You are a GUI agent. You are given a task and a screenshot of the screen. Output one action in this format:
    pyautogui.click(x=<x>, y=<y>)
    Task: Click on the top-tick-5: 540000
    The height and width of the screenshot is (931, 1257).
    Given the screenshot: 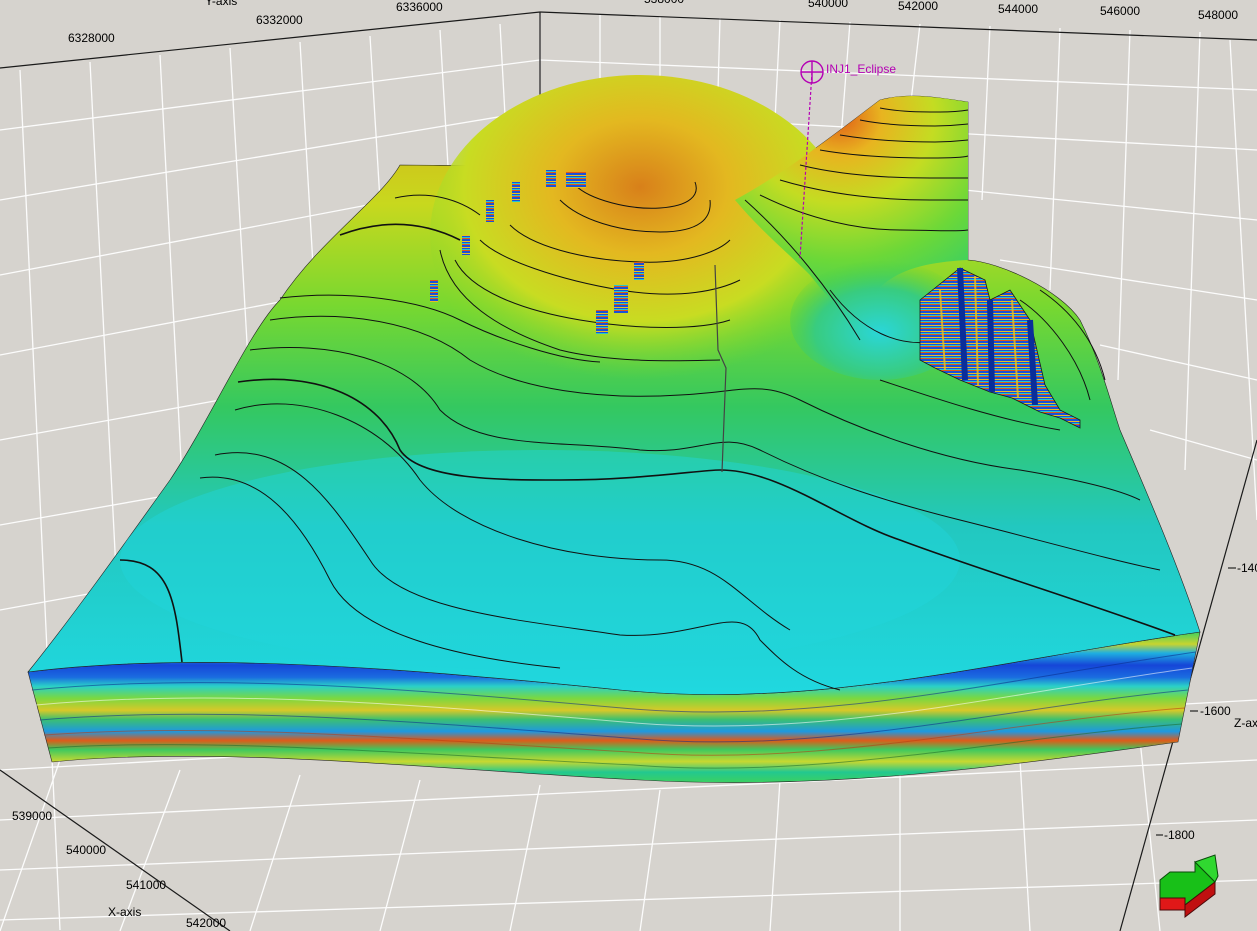 What is the action you would take?
    pyautogui.click(x=828, y=5)
    